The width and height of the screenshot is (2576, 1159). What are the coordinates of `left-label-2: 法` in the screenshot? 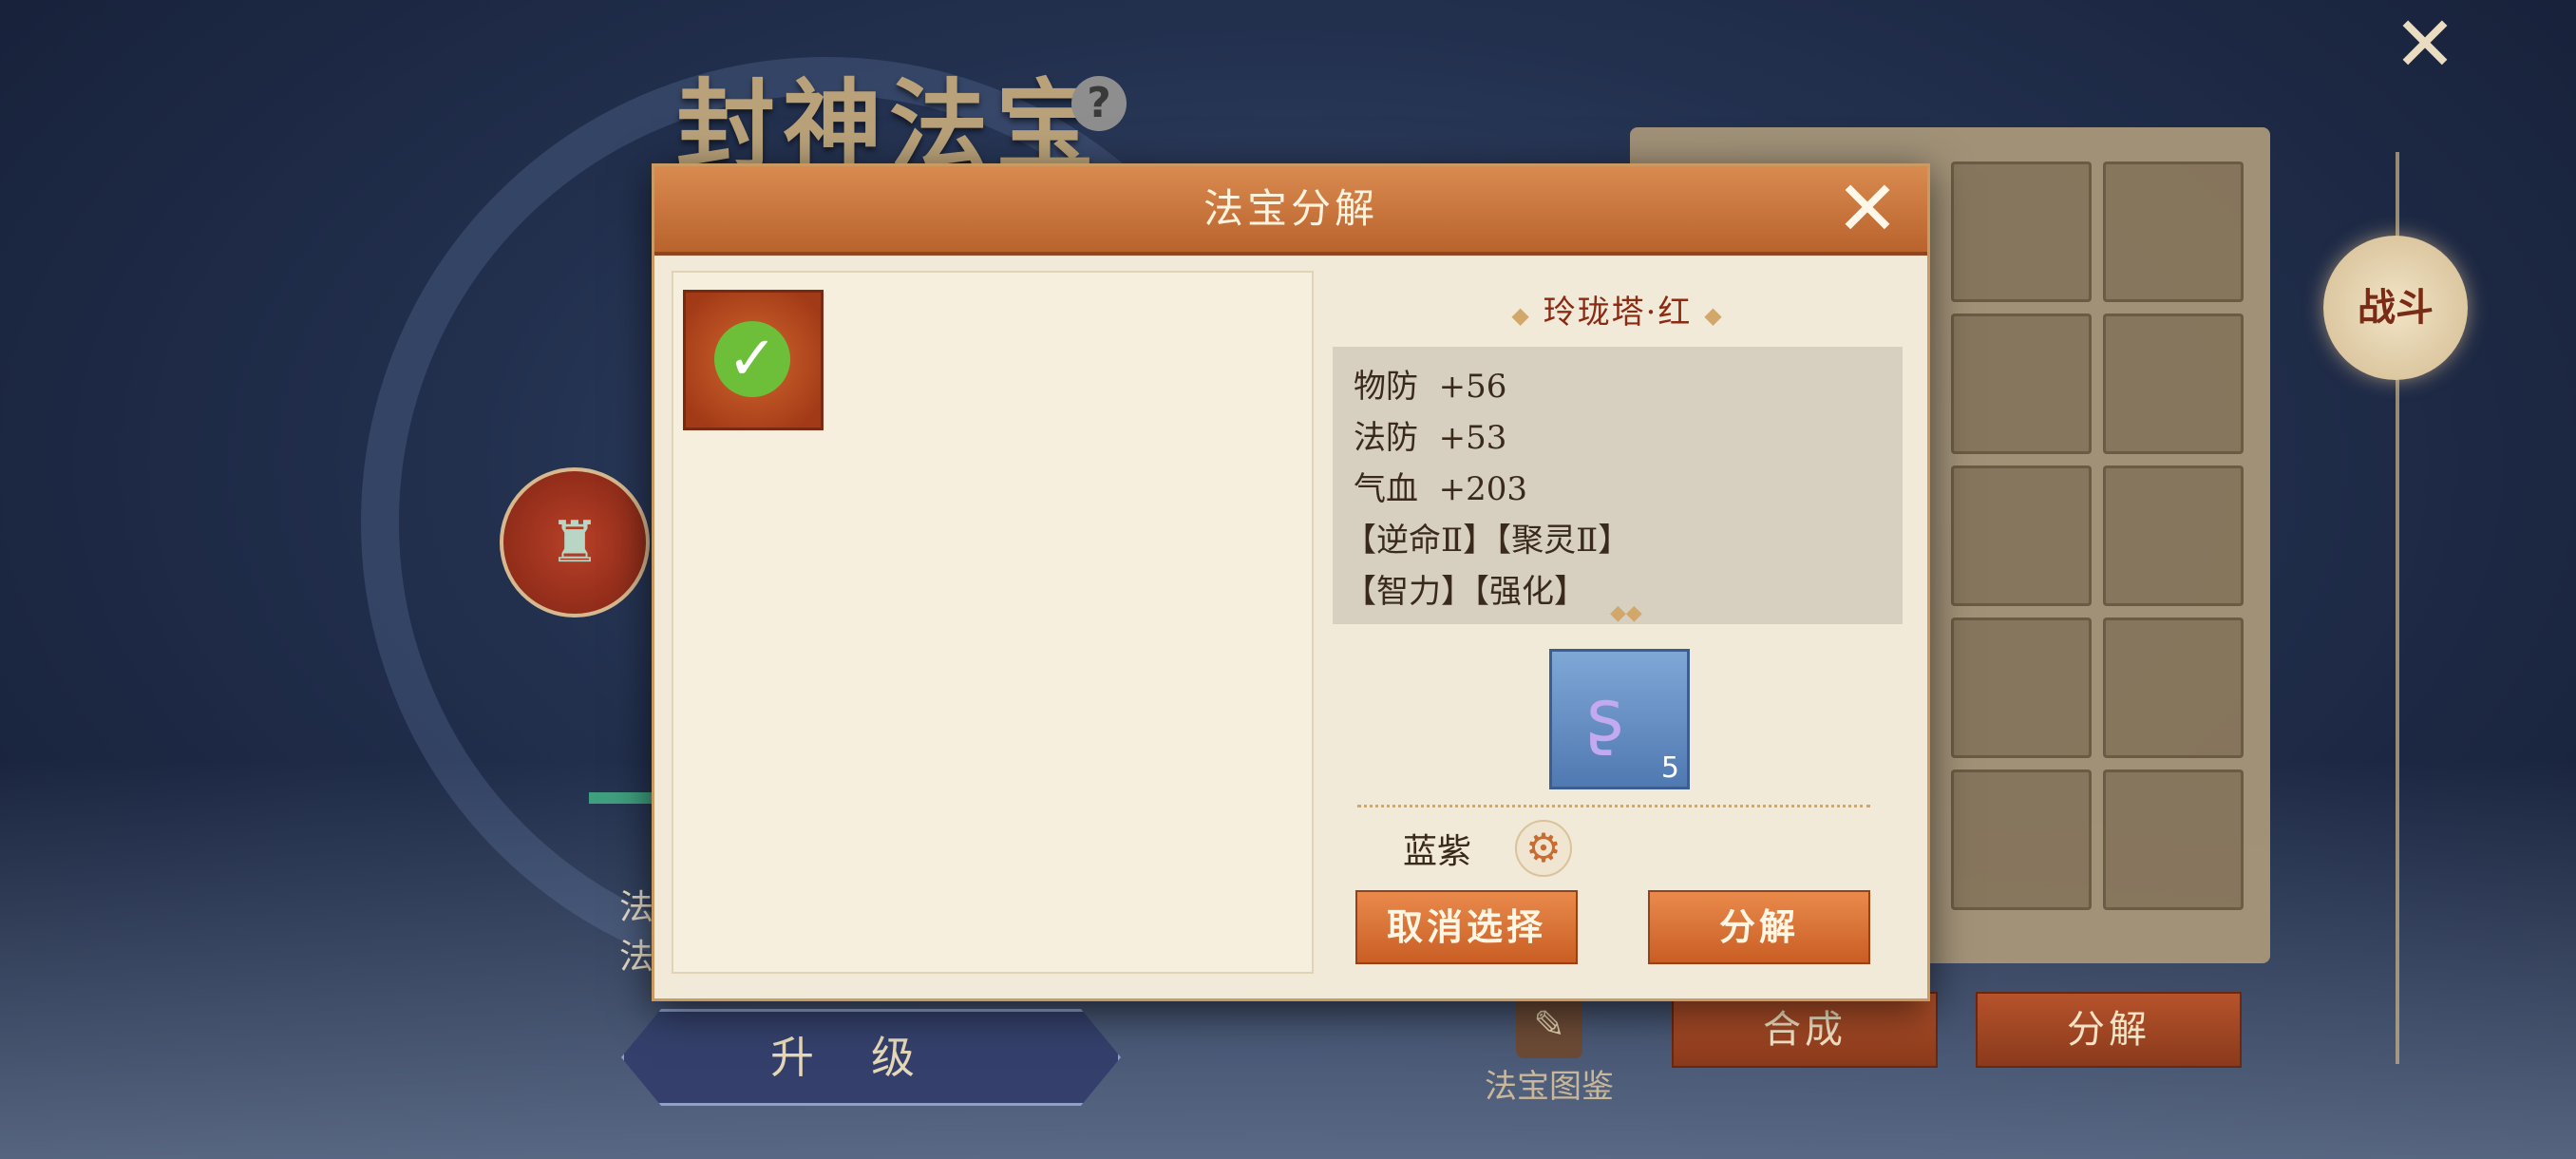 It's located at (636, 957).